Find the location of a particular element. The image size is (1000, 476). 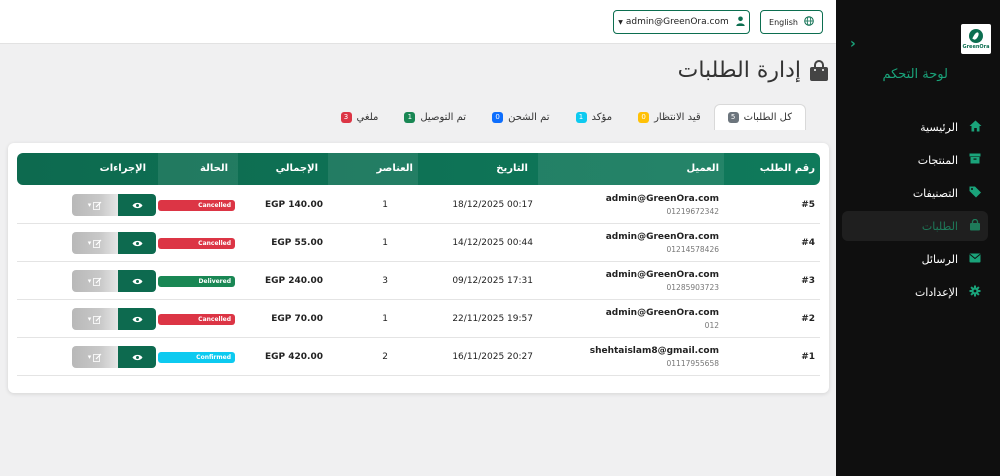

sidebar-item-messages: الرسائل is located at coordinates (915, 259).